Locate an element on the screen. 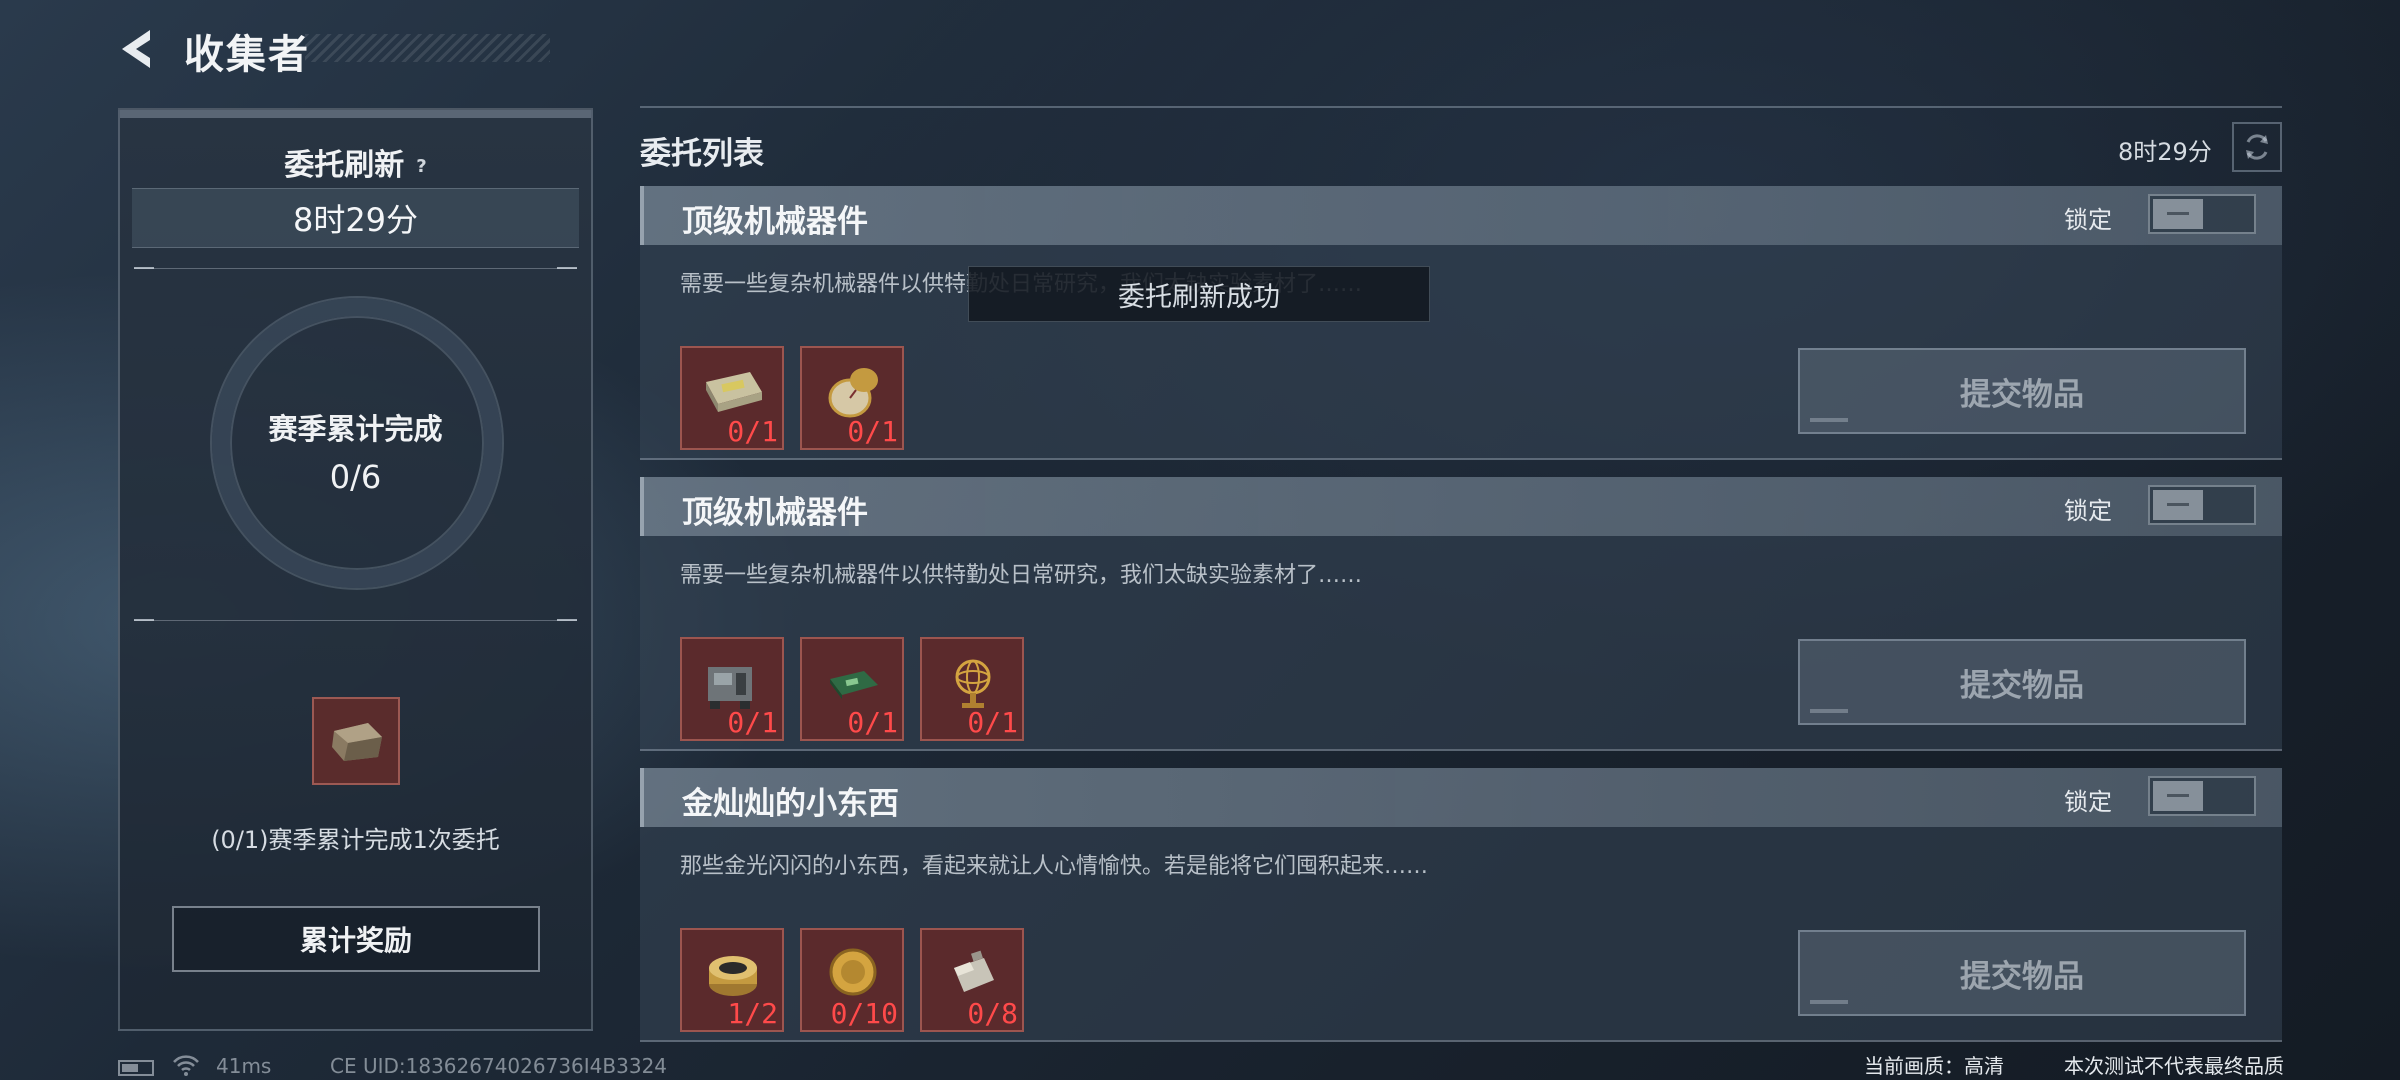  required-item: 0/8 is located at coordinates (972, 980).